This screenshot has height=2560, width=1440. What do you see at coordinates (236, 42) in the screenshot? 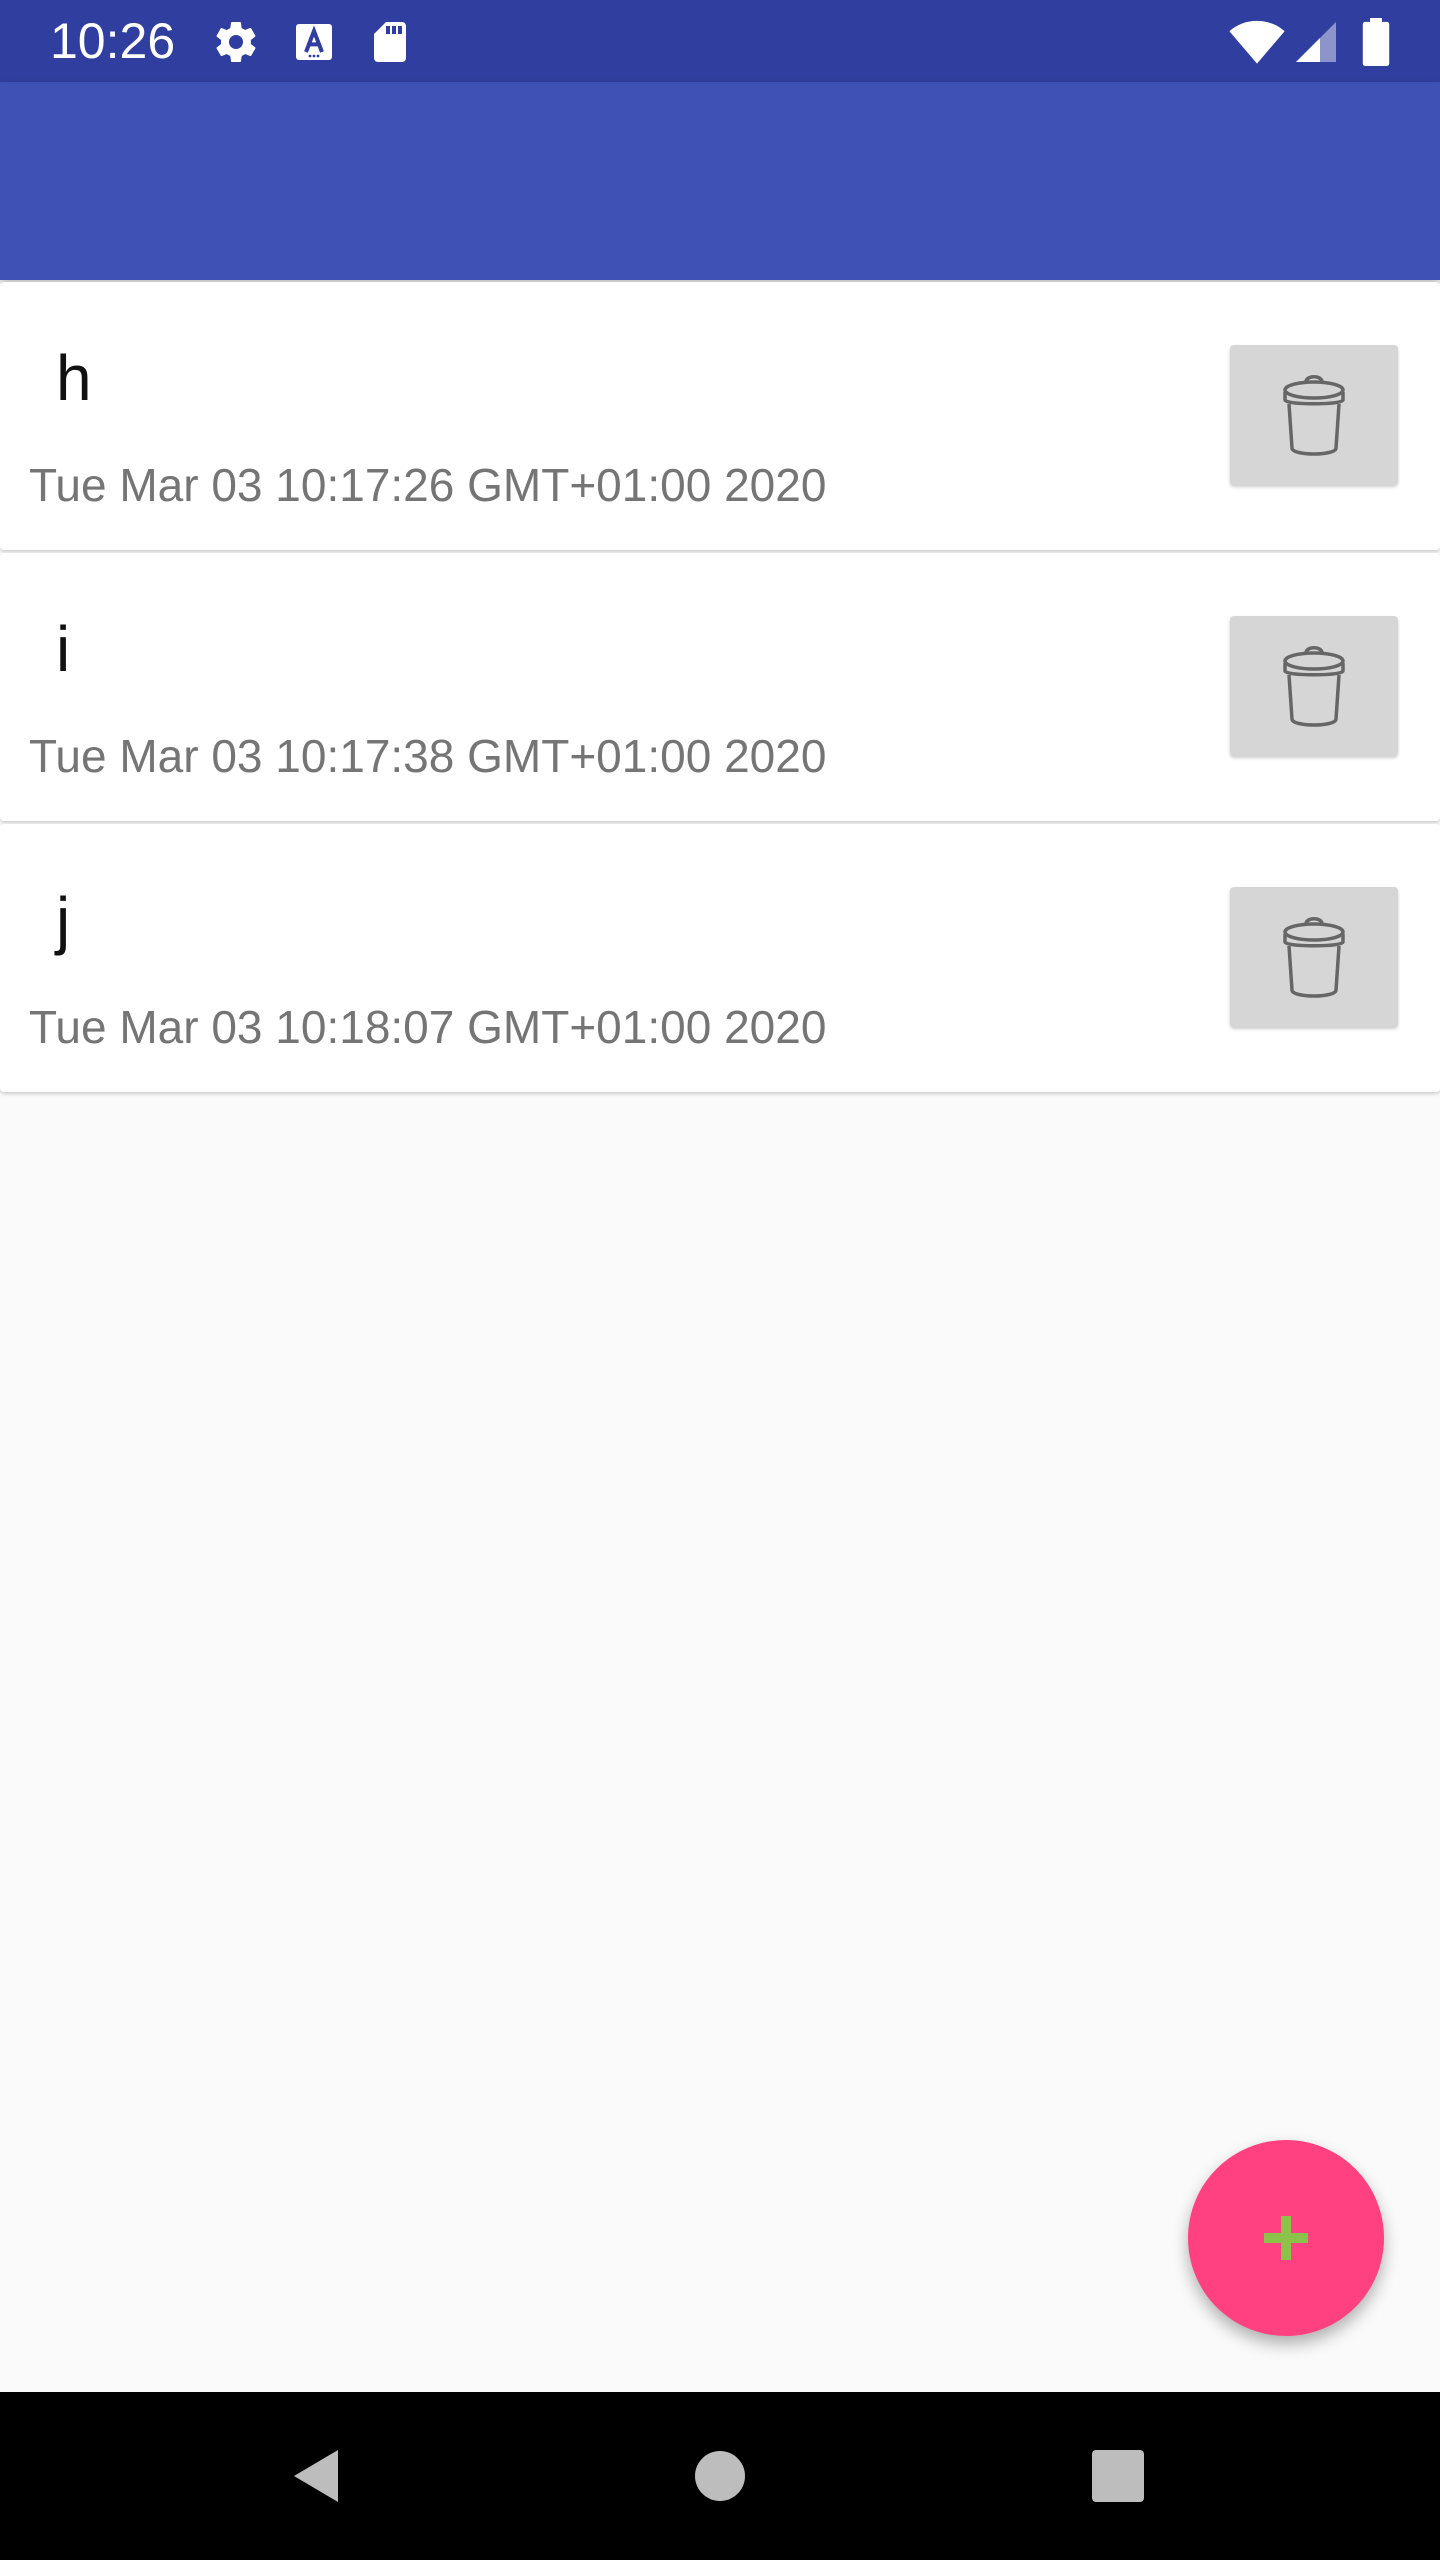
I see `gear-icon` at bounding box center [236, 42].